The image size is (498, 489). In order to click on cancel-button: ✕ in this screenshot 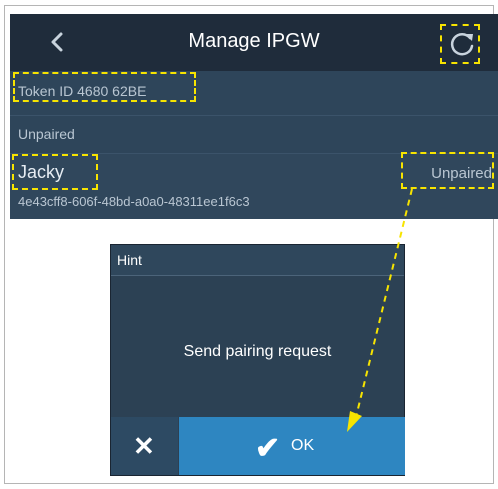, I will do `click(144, 446)`.